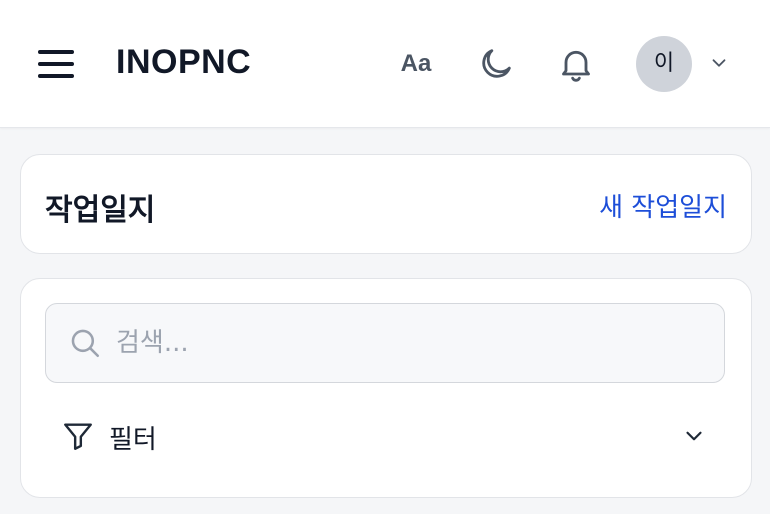  Describe the element at coordinates (385, 437) in the screenshot. I see `filter-toggle: 필터` at that location.